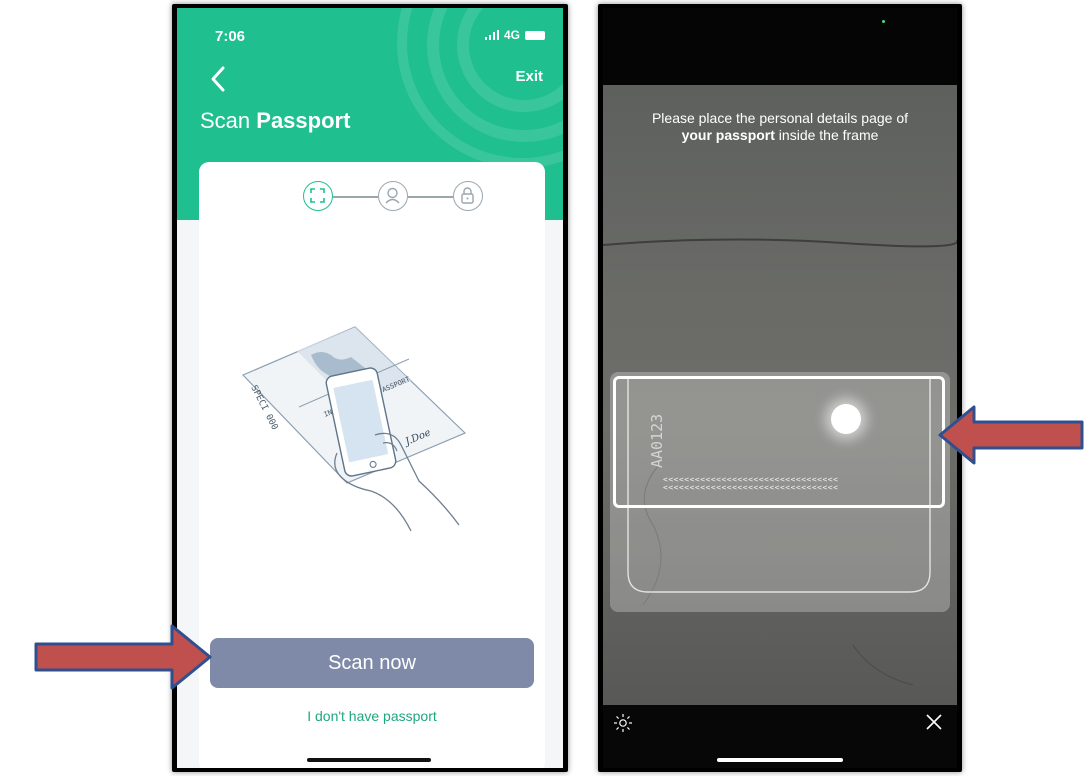 This screenshot has height=776, width=1089. Describe the element at coordinates (529, 76) in the screenshot. I see `exit-button: Exit` at that location.